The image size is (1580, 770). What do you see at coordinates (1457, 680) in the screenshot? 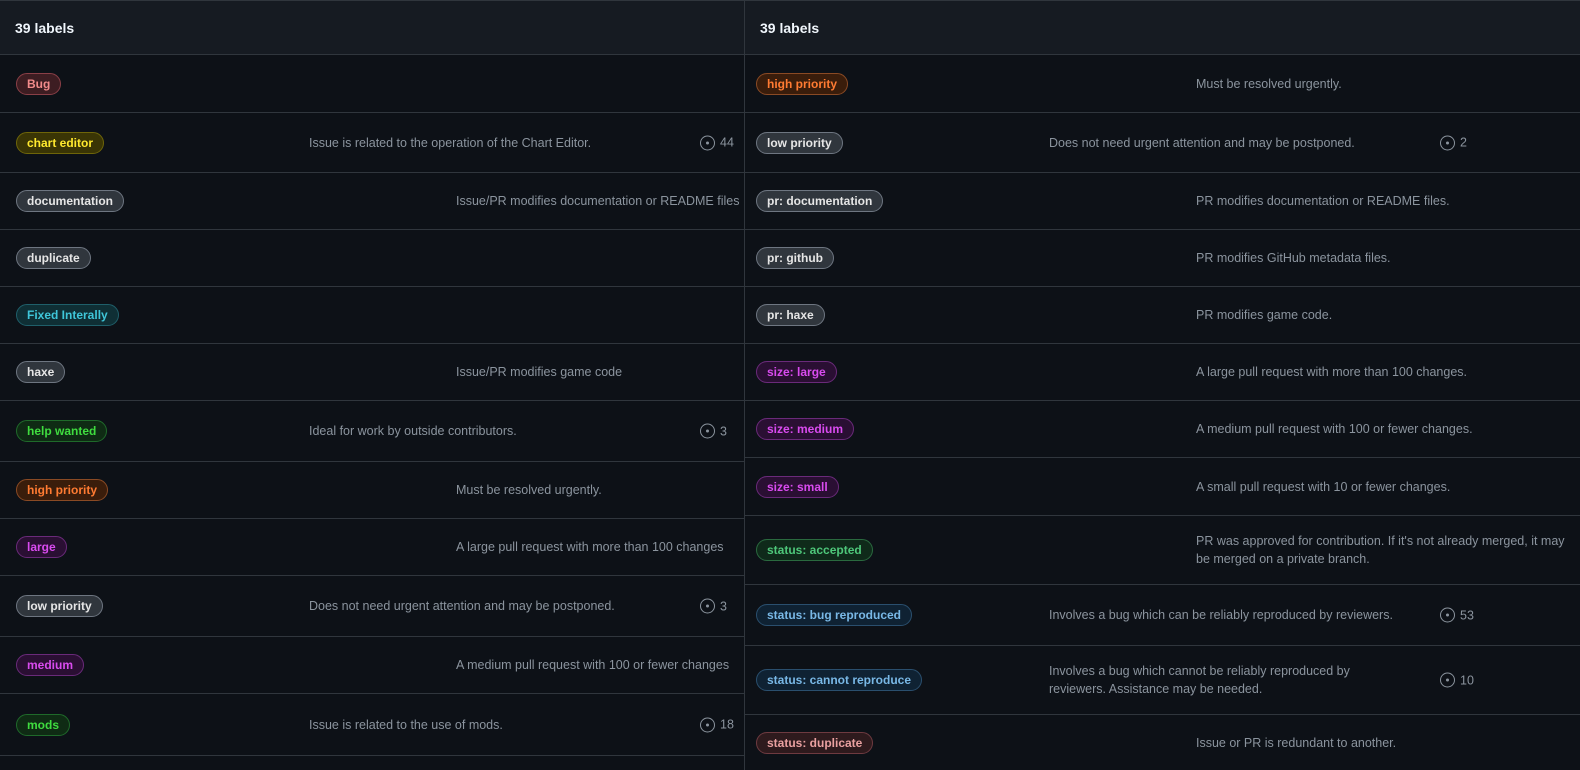
I see `open-issues-link: 10` at bounding box center [1457, 680].